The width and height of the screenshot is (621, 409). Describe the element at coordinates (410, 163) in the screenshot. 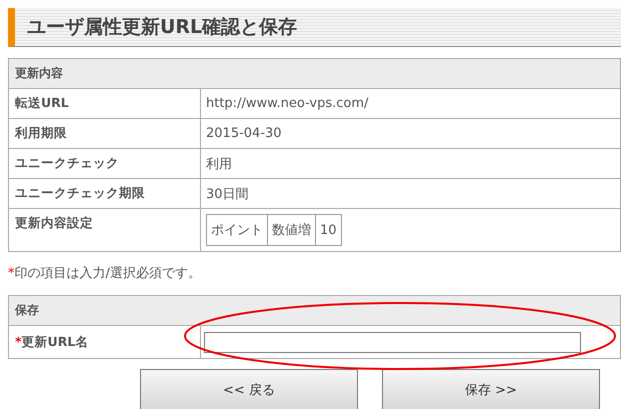

I see `field-value: 利用` at that location.